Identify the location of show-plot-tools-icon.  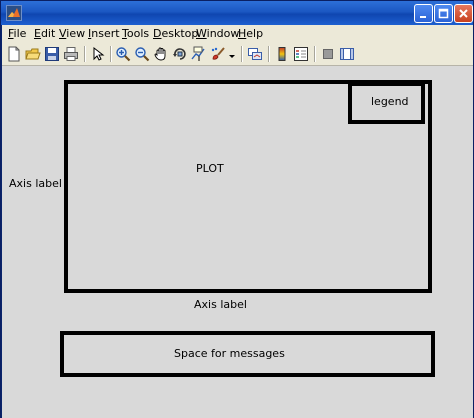
(347, 54).